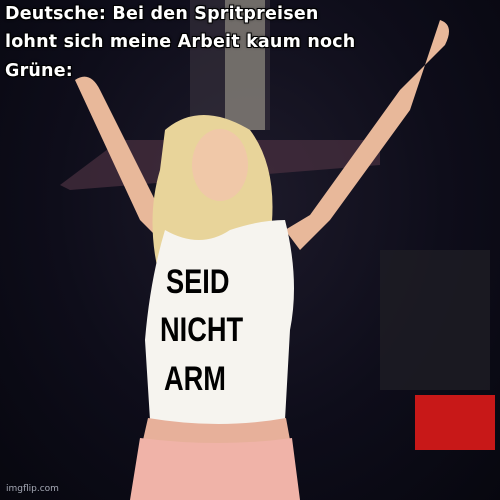  Describe the element at coordinates (195, 379) in the screenshot. I see `shirt-text-line-3: ARM` at that location.